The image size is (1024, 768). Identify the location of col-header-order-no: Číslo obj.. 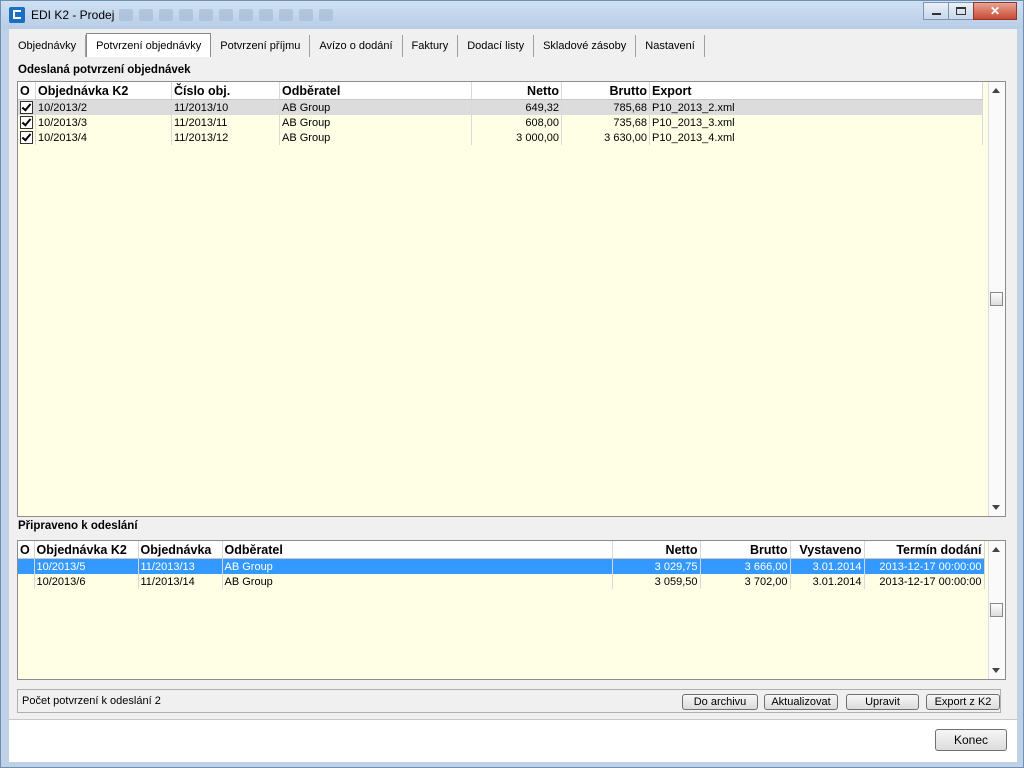
(225, 91).